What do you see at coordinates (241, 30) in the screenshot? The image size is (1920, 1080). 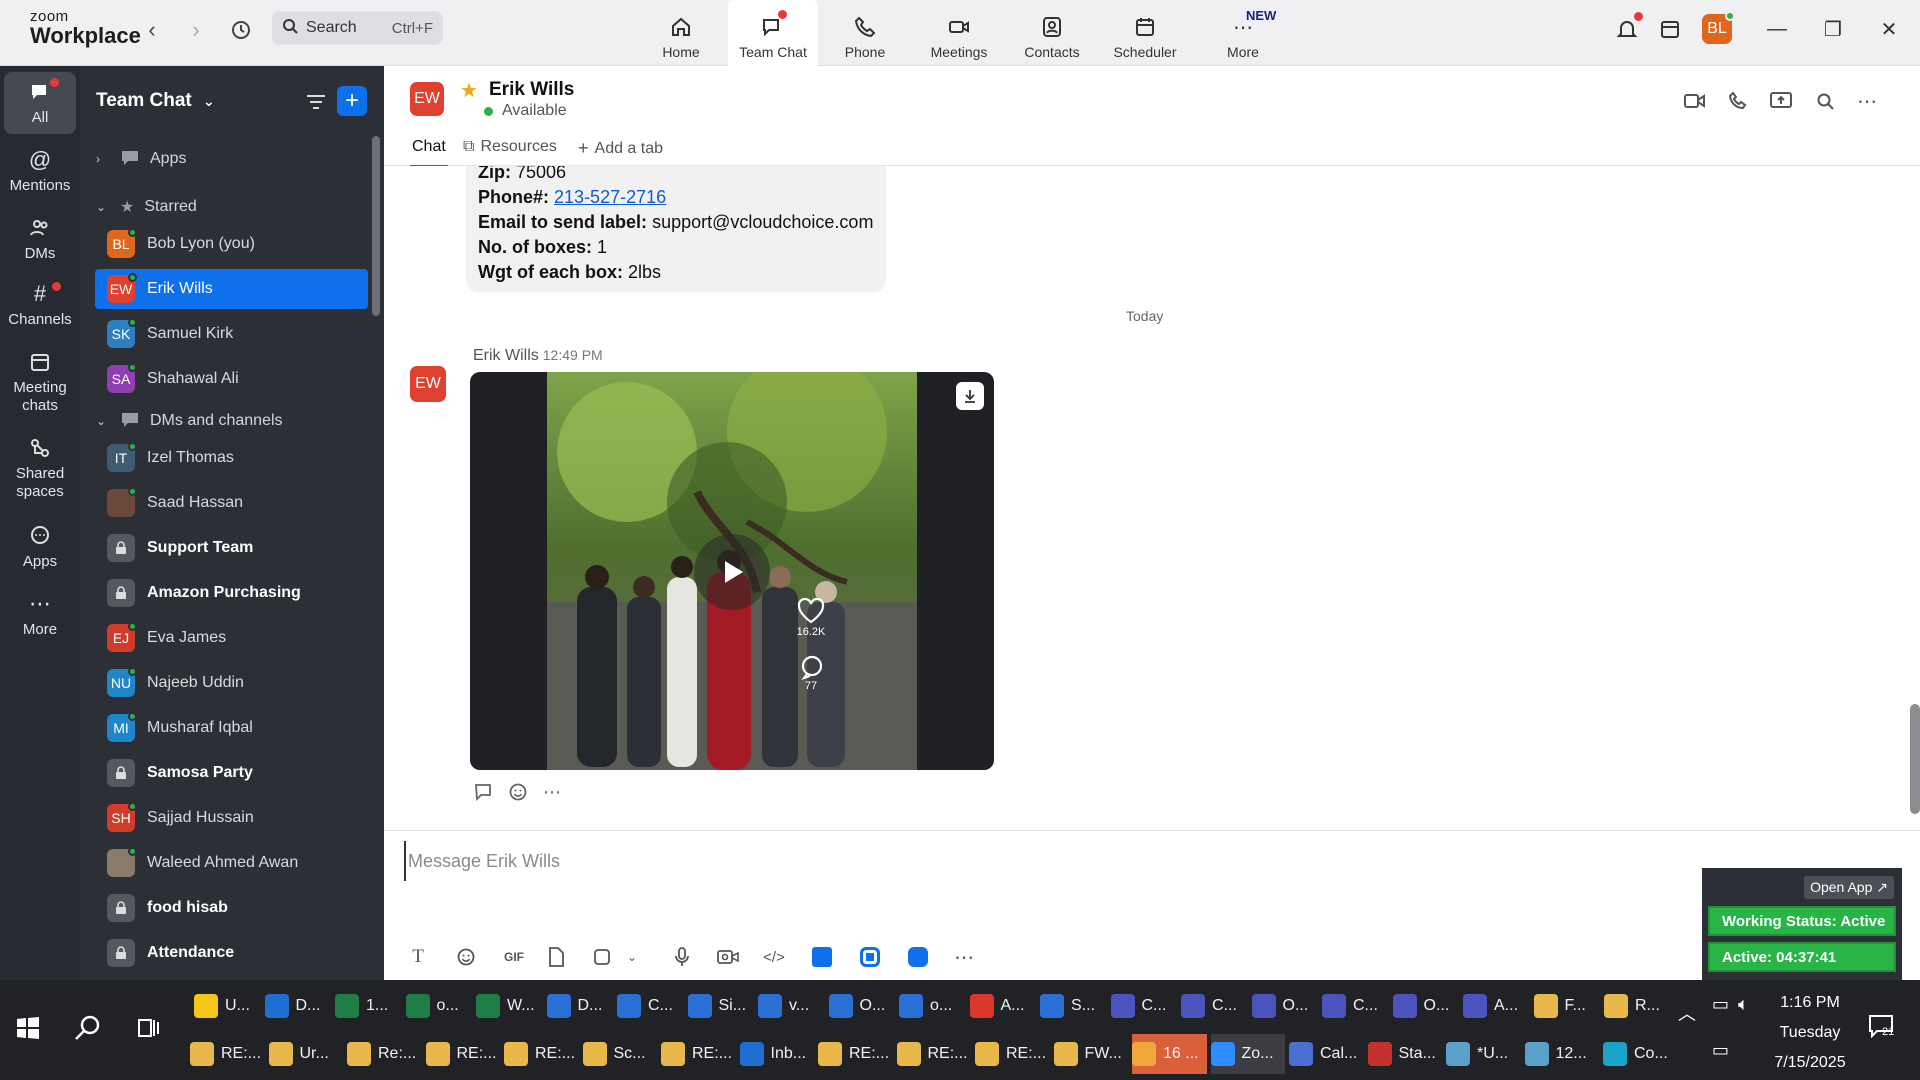 I see `history-icon` at bounding box center [241, 30].